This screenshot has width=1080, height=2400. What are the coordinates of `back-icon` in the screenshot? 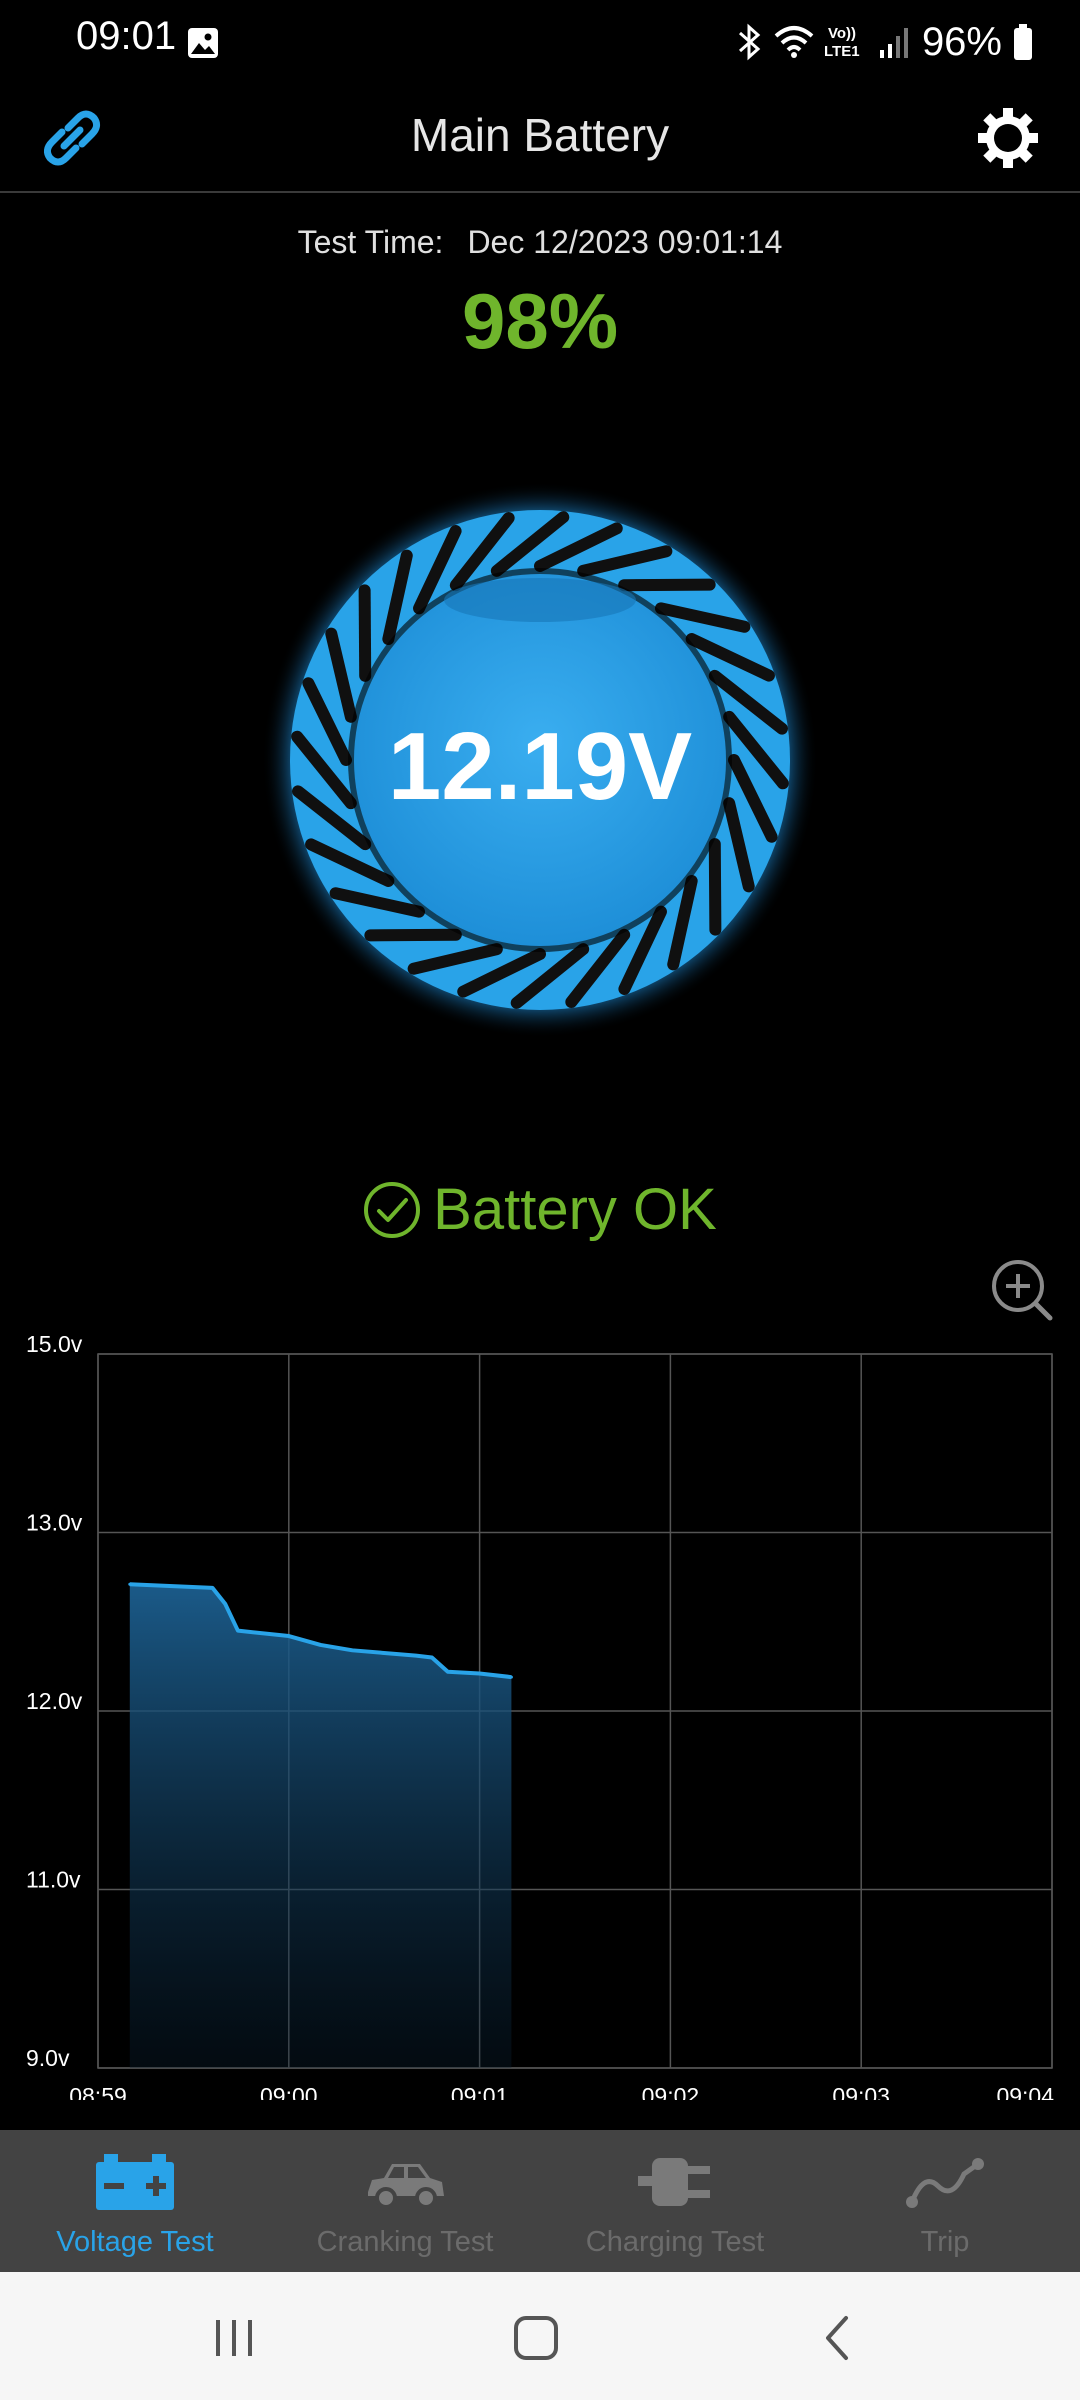 It's located at (838, 2338).